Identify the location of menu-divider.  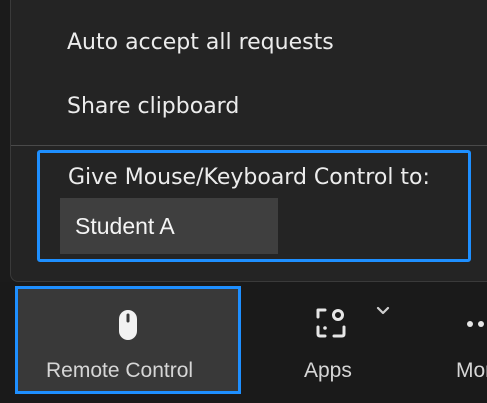
(249, 145).